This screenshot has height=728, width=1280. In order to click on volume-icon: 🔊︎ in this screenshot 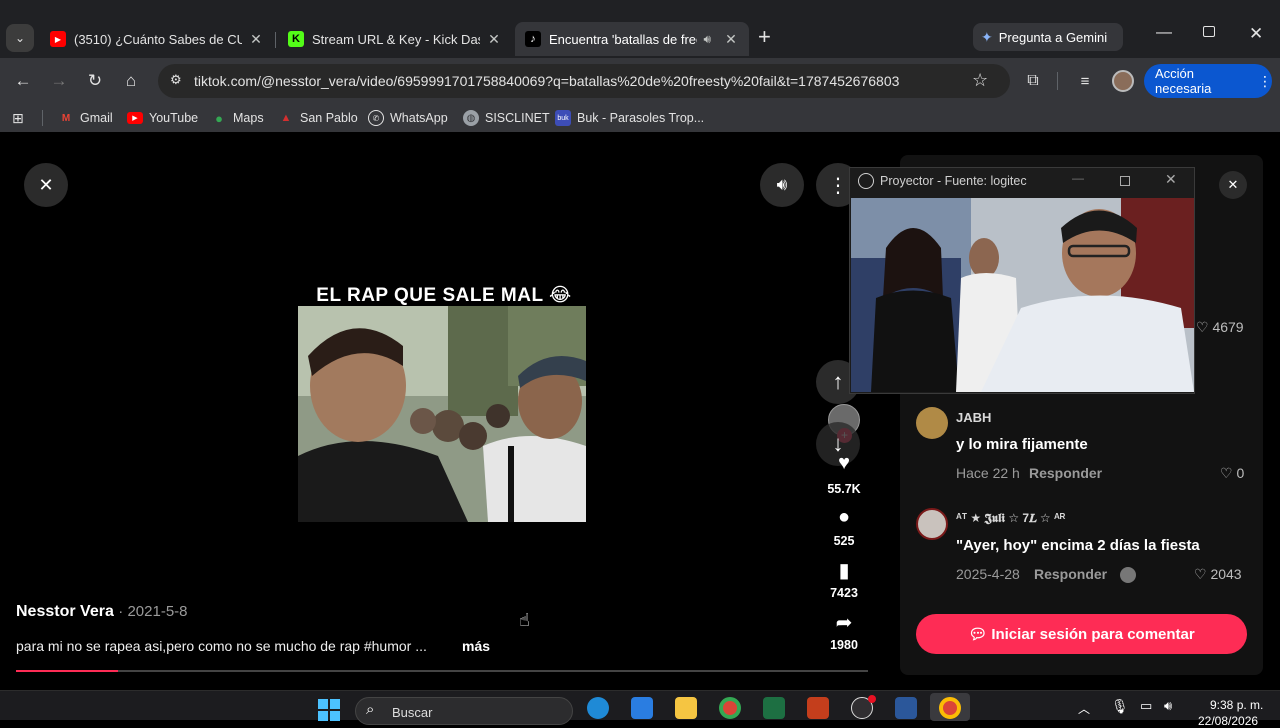, I will do `click(1168, 706)`.